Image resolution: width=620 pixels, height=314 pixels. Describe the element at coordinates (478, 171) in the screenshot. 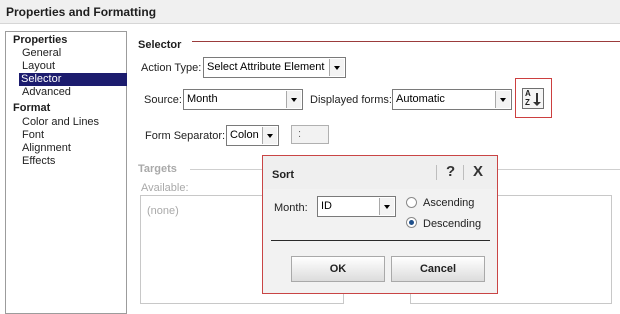

I see `close-icon: X` at that location.